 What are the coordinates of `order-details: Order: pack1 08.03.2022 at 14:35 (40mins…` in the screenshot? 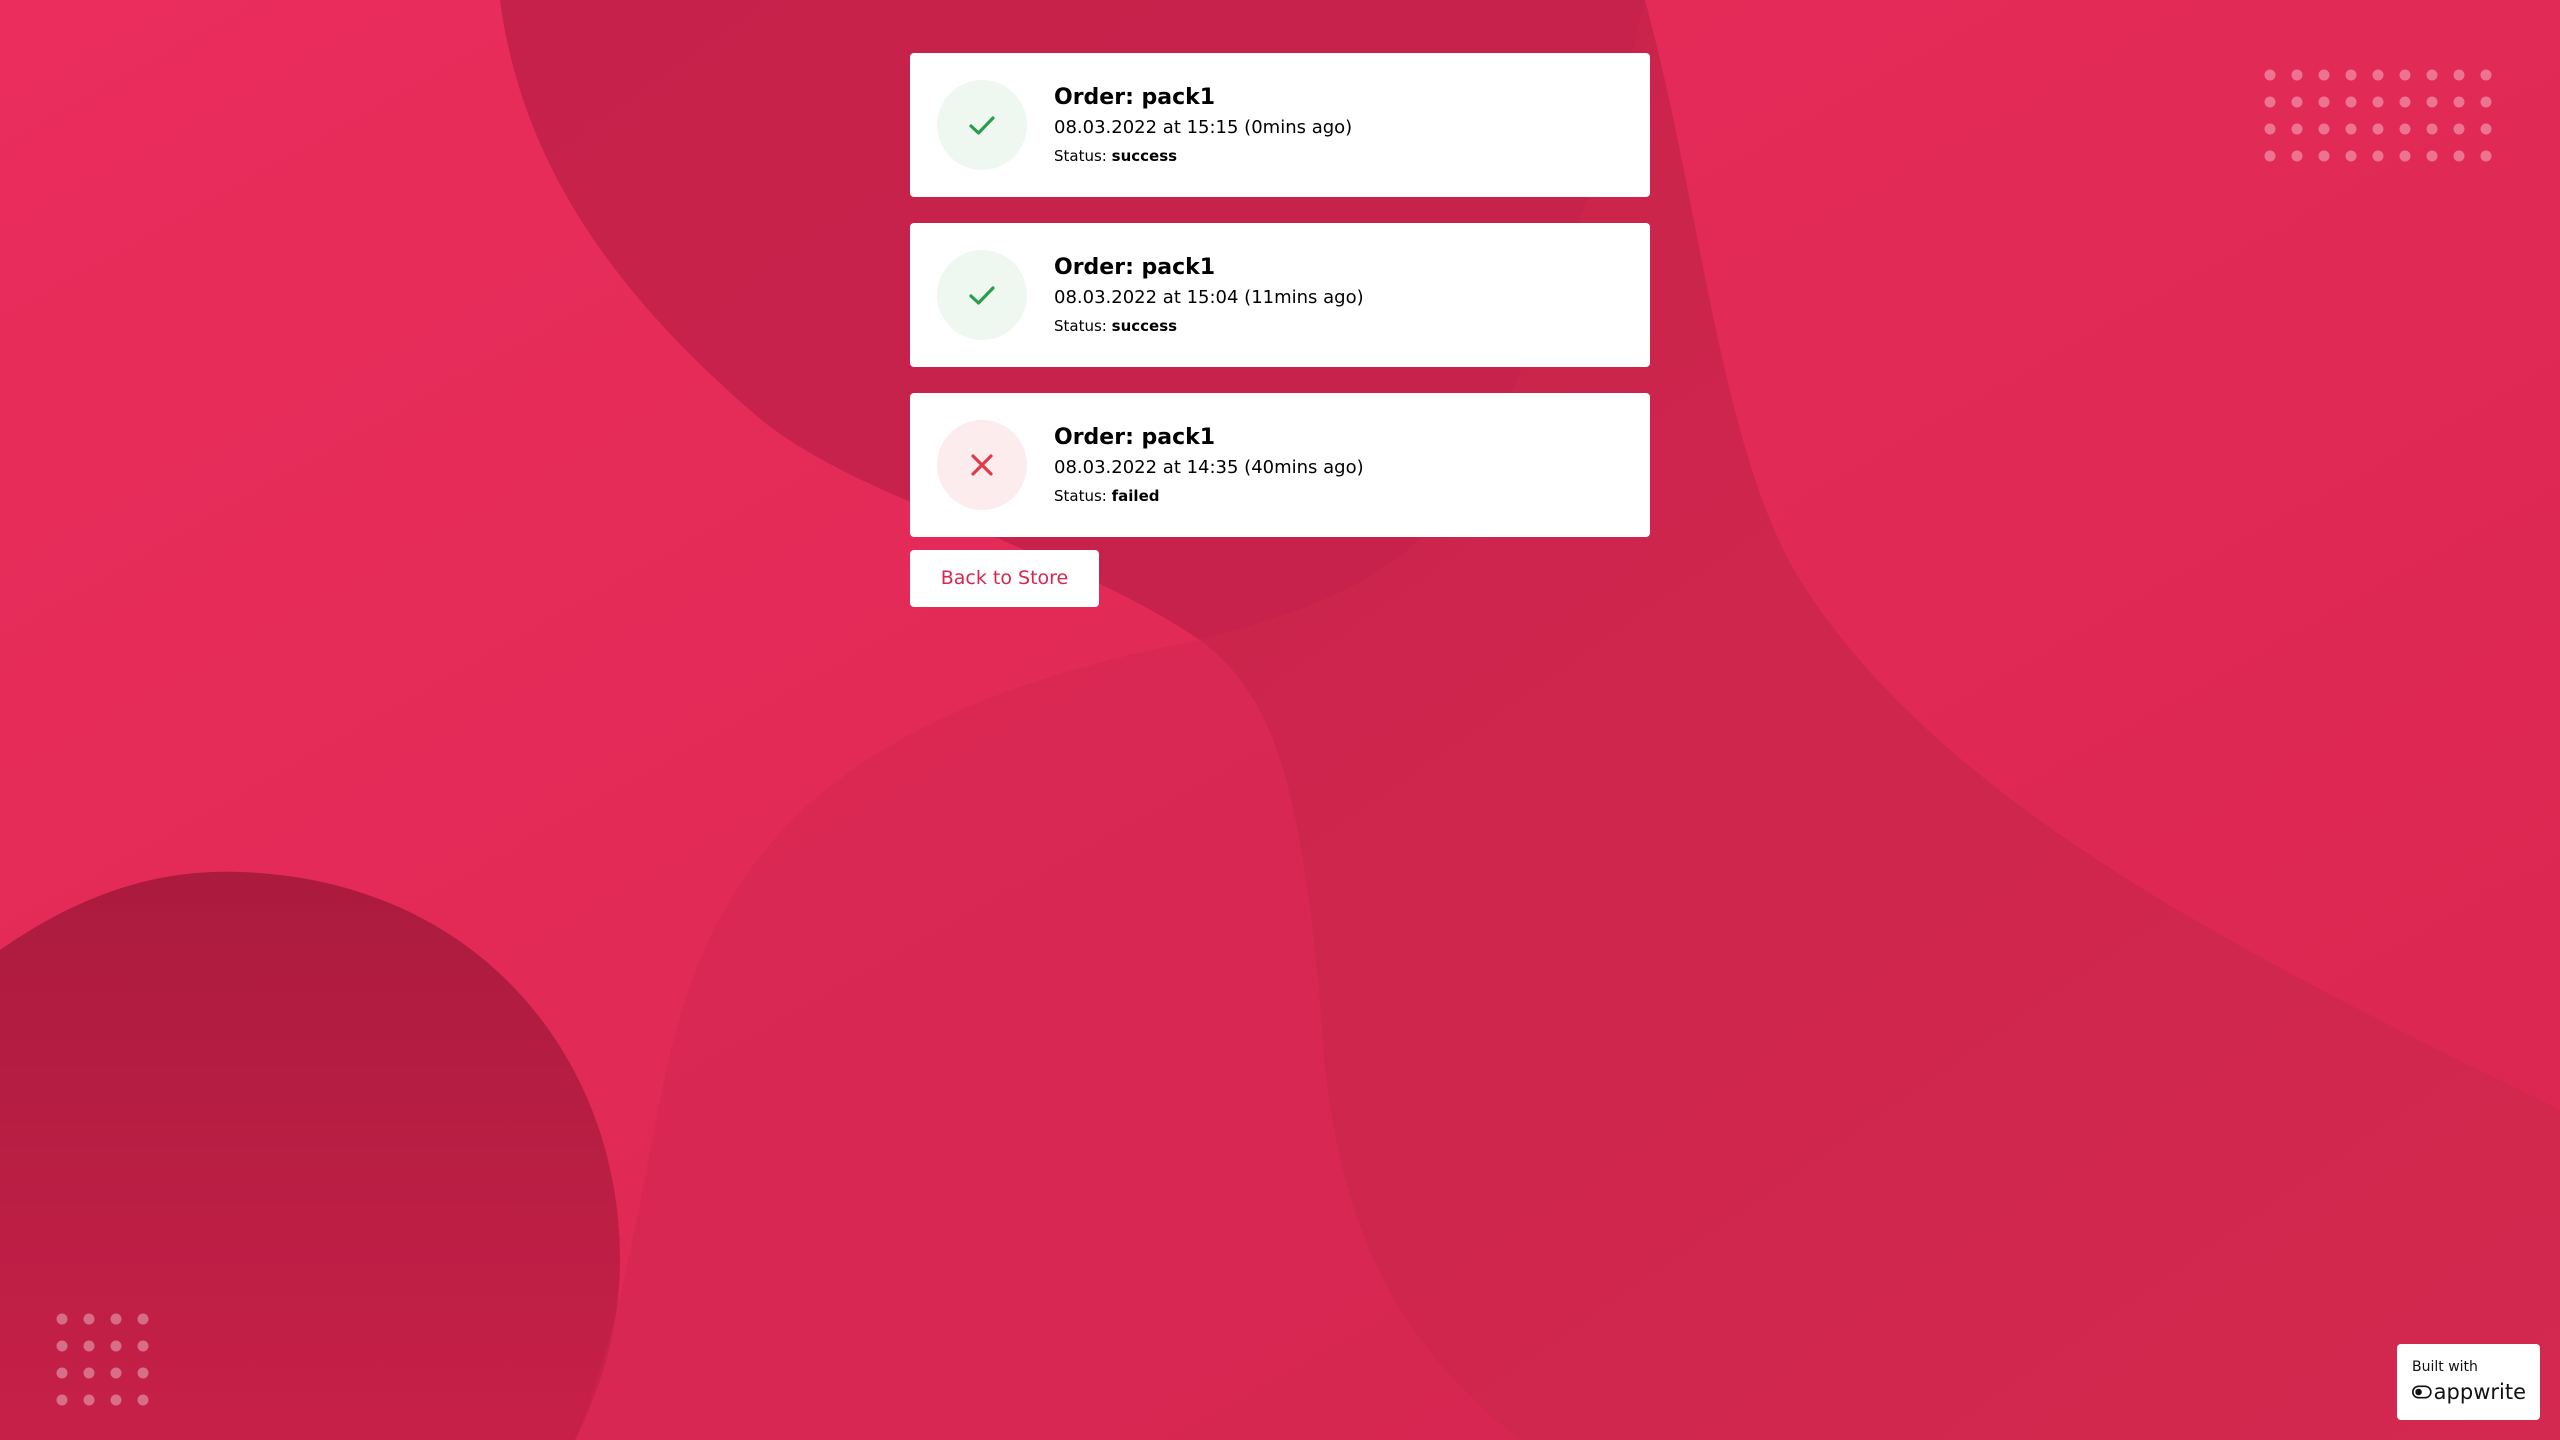 It's located at (1209, 465).